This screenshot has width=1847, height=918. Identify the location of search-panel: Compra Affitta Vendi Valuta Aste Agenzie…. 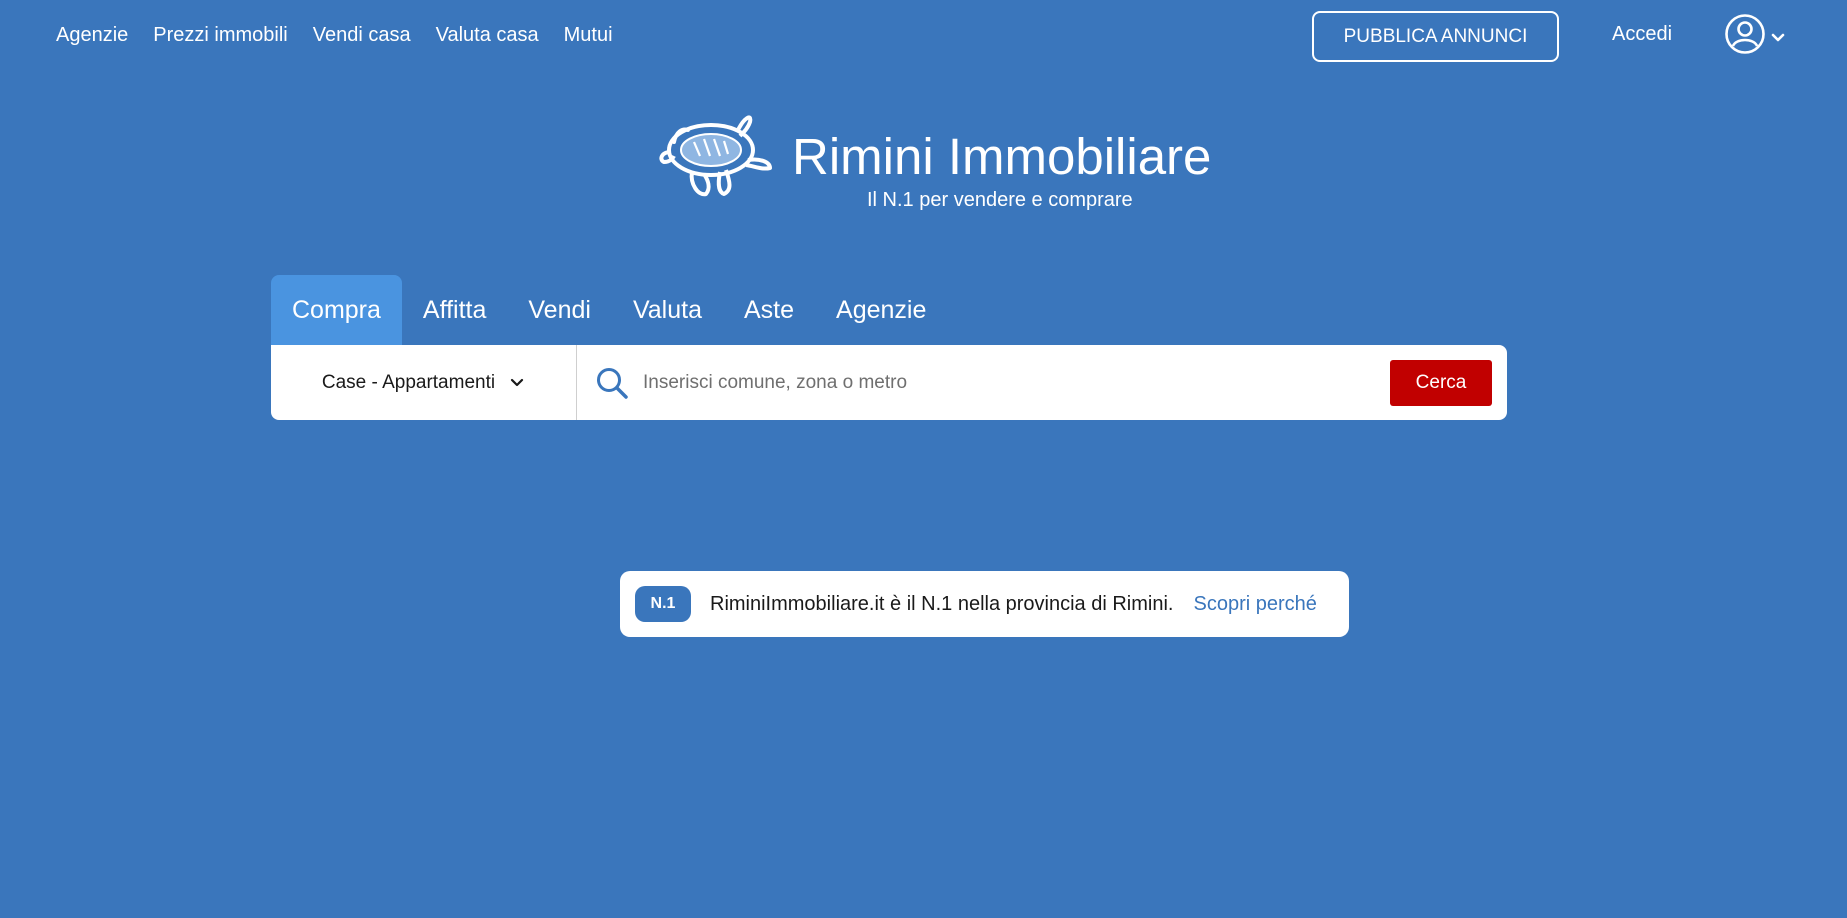
(889, 348).